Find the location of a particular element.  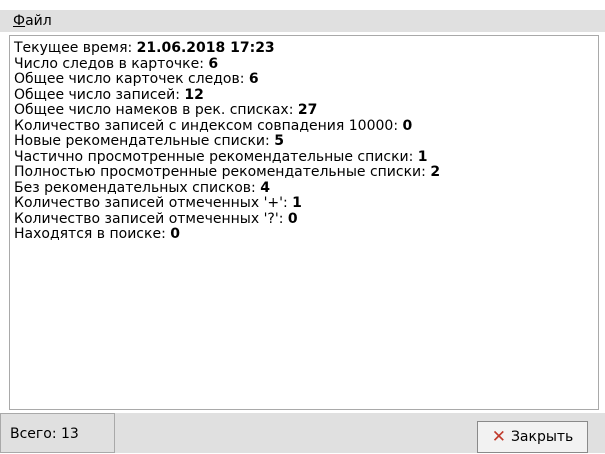

stat-line: Число следов в карточке: 6 is located at coordinates (304, 64).